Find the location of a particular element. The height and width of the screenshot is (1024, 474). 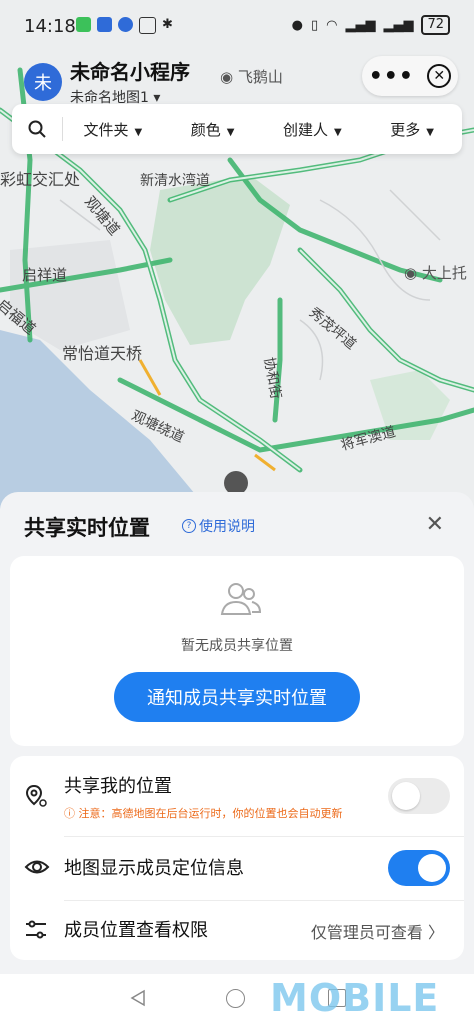

map-label: 常怡道天桥 is located at coordinates (102, 353).